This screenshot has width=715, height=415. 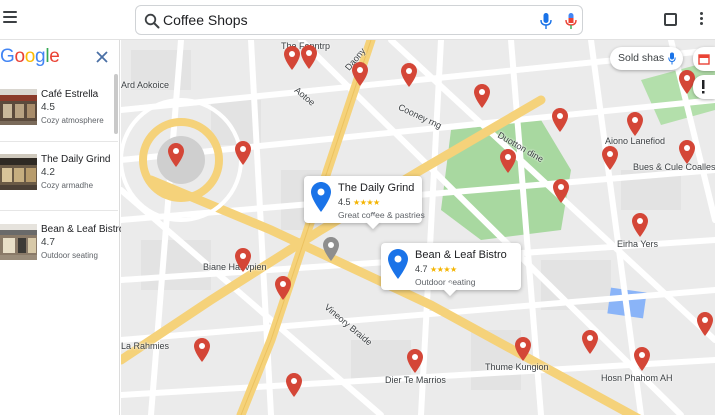 What do you see at coordinates (670, 19) in the screenshot?
I see `square-icon` at bounding box center [670, 19].